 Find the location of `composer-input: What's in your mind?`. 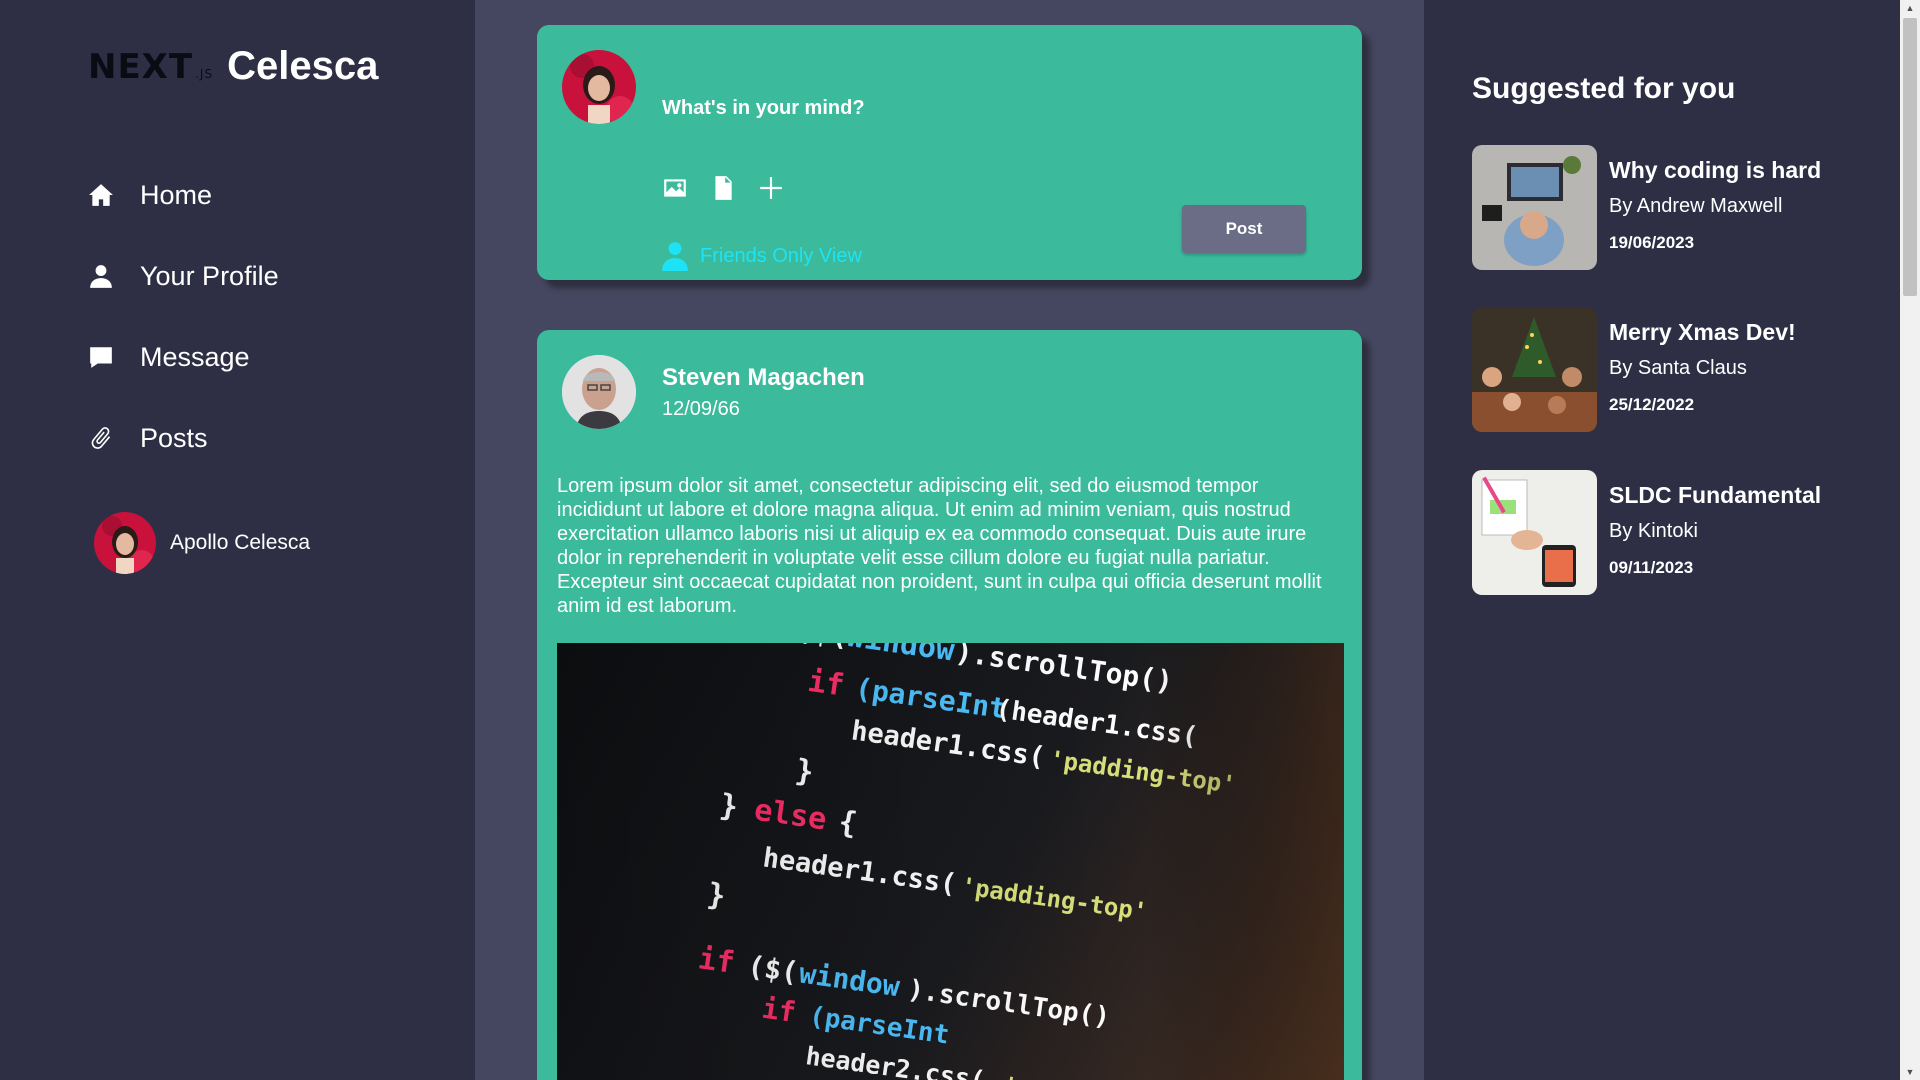

composer-input: What's in your mind? is located at coordinates (763, 108).